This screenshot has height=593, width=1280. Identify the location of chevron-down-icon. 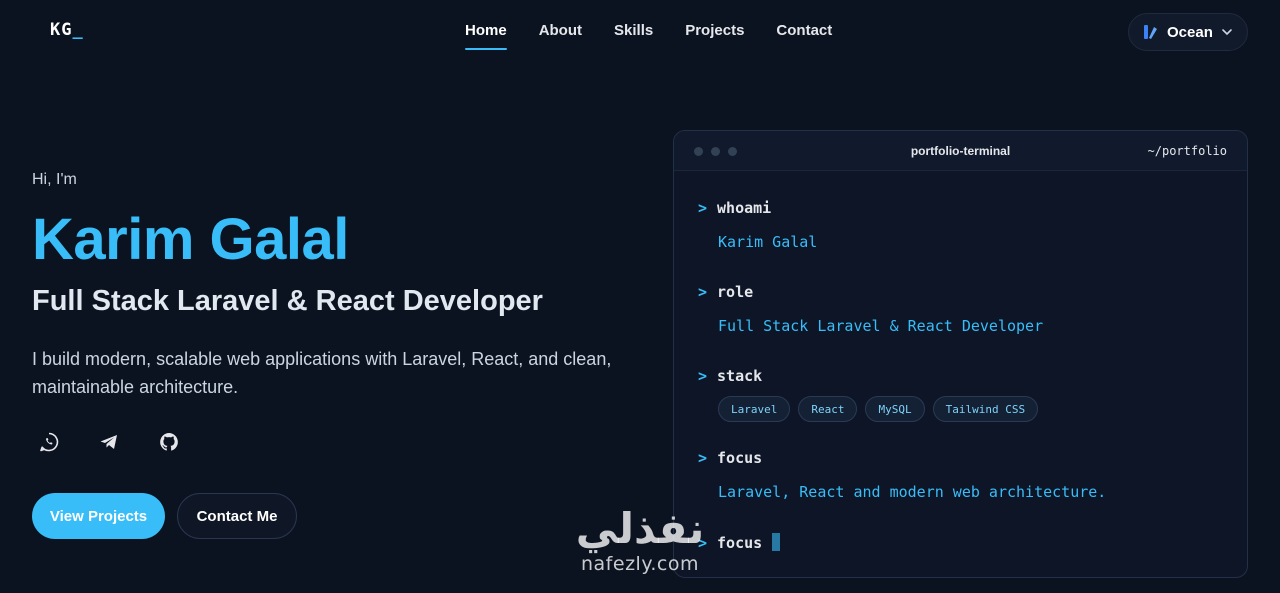
(1227, 32).